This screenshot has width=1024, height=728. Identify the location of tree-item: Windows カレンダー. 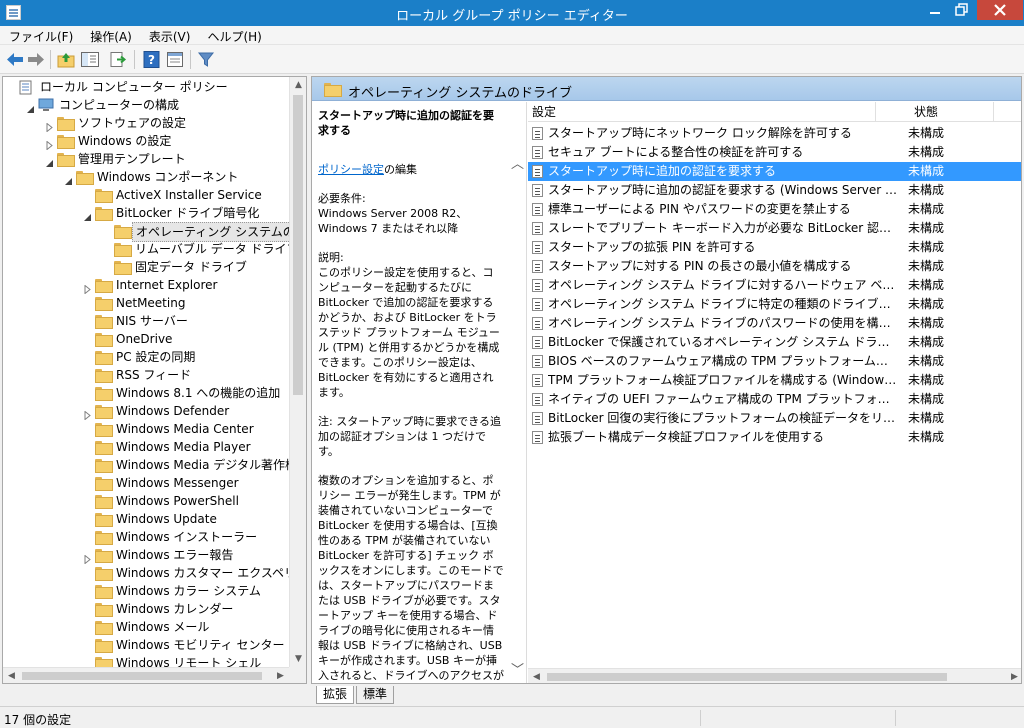
(148, 609).